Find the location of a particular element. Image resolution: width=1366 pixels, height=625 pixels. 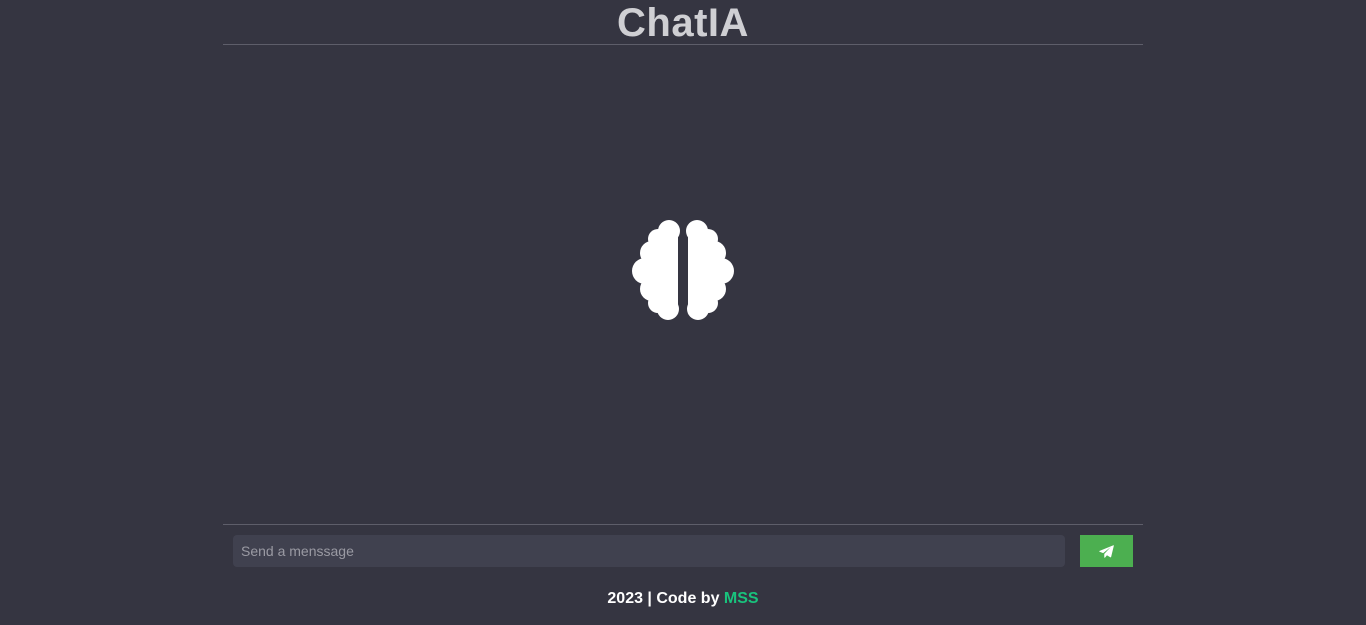

send-button is located at coordinates (1106, 551).